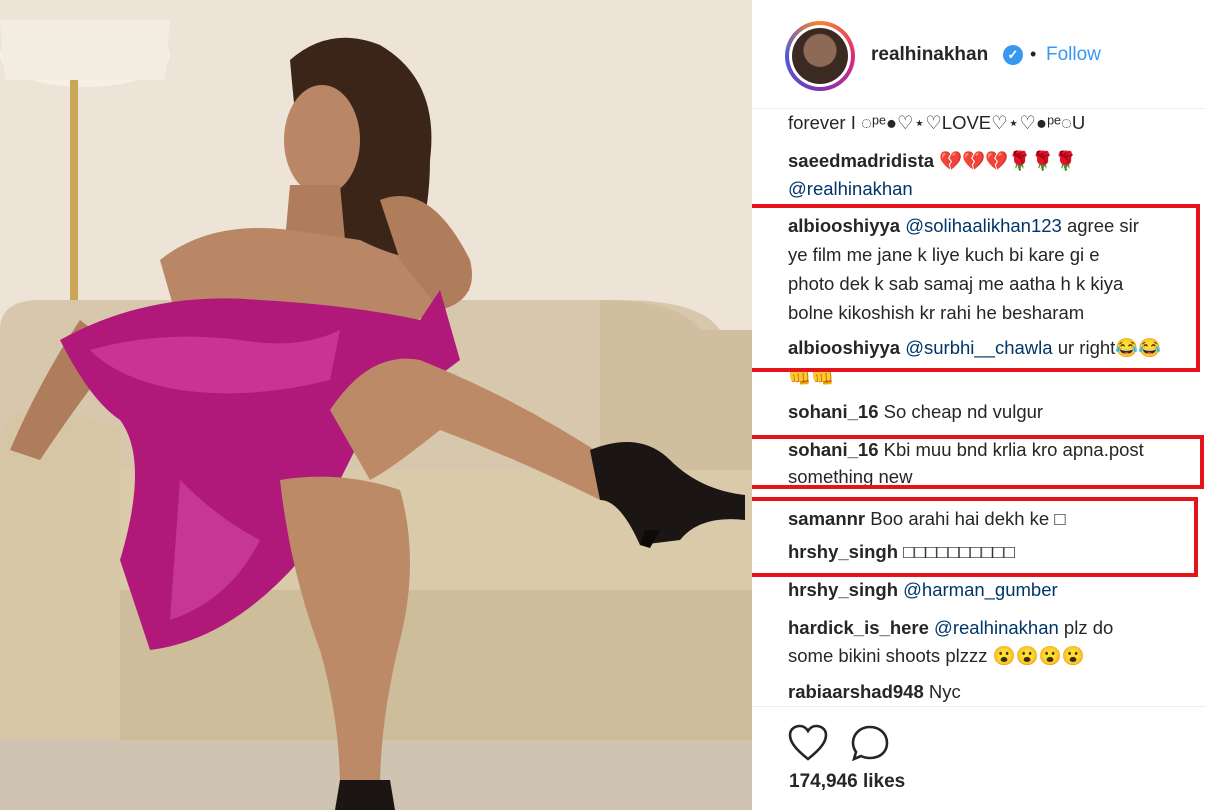  Describe the element at coordinates (870, 743) in the screenshot. I see `comment-icon` at that location.